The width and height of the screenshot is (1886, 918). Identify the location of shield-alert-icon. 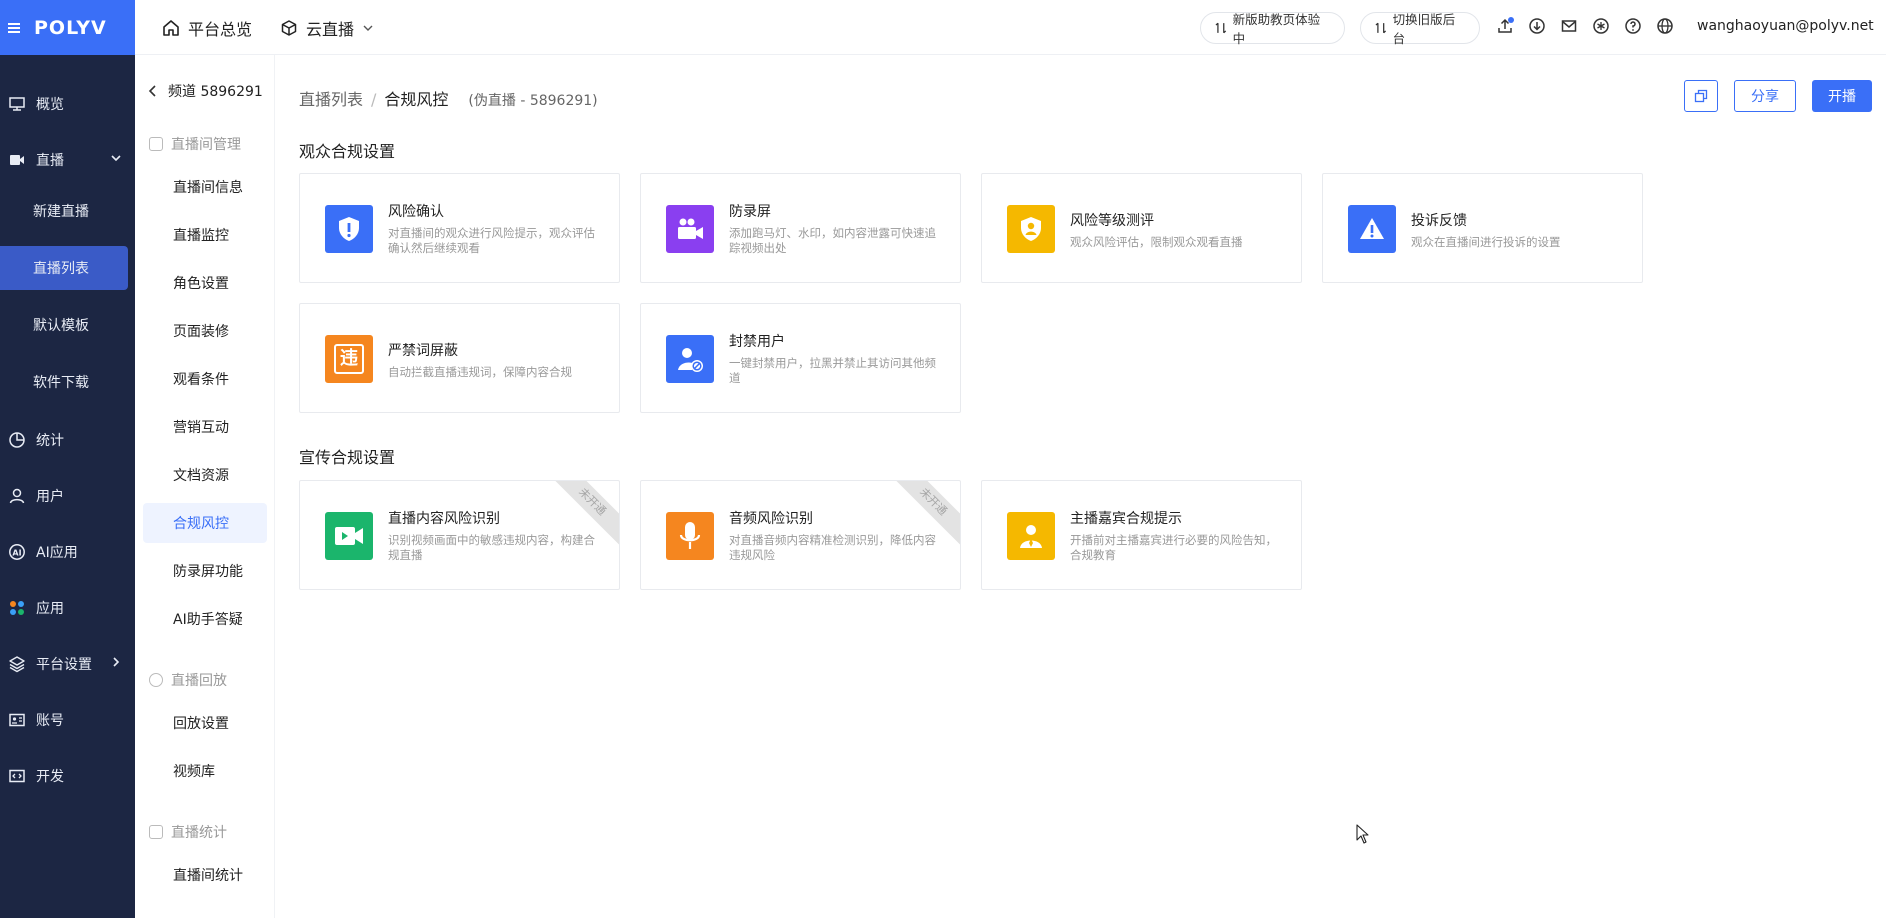
(349, 229).